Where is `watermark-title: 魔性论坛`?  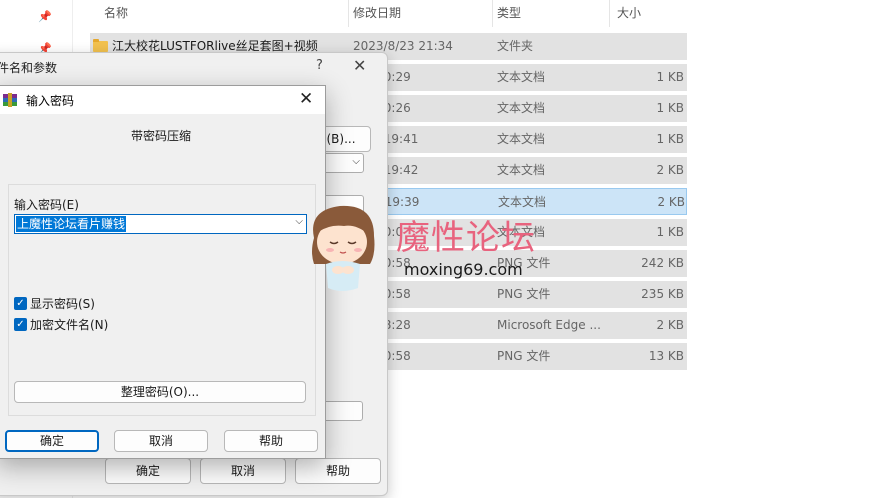
watermark-title: 魔性论坛 is located at coordinates (466, 238).